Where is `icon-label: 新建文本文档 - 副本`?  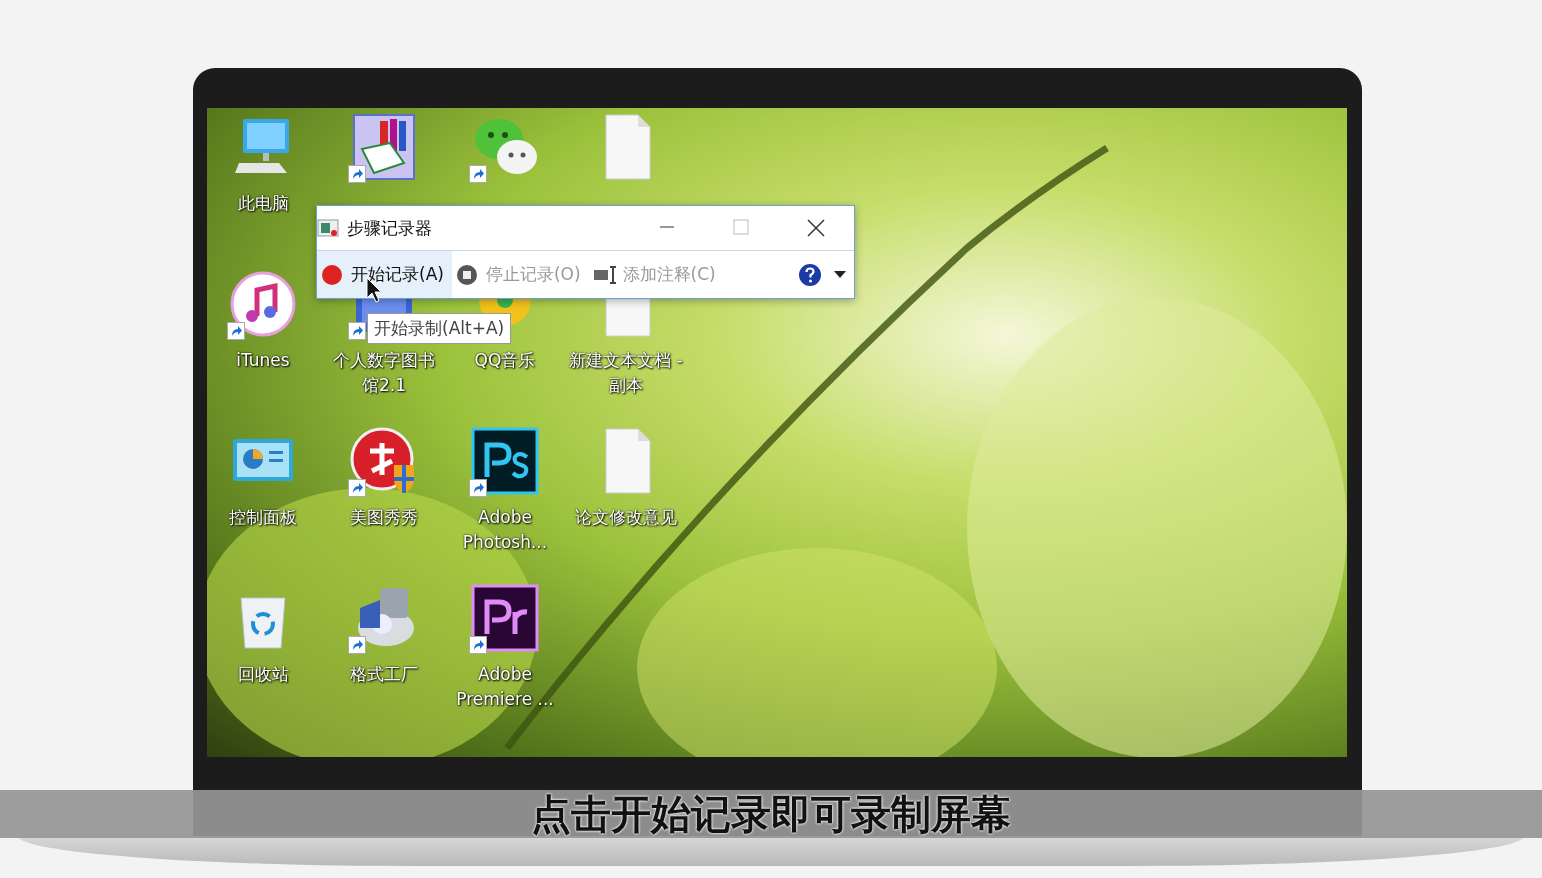 icon-label: 新建文本文档 - 副本 is located at coordinates (626, 373).